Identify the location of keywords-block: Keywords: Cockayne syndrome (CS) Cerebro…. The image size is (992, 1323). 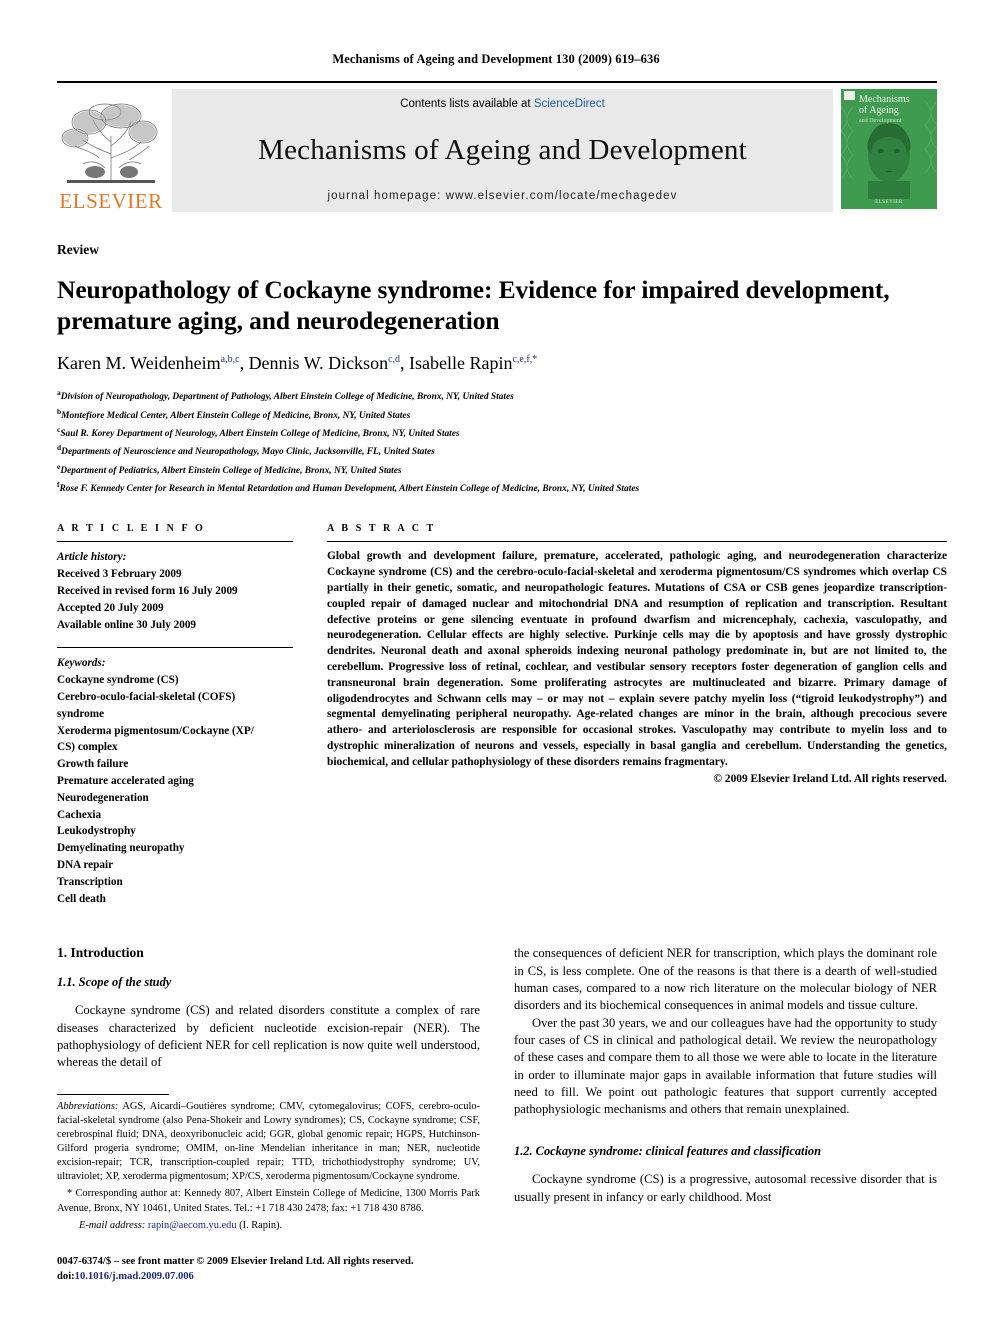
(175, 777).